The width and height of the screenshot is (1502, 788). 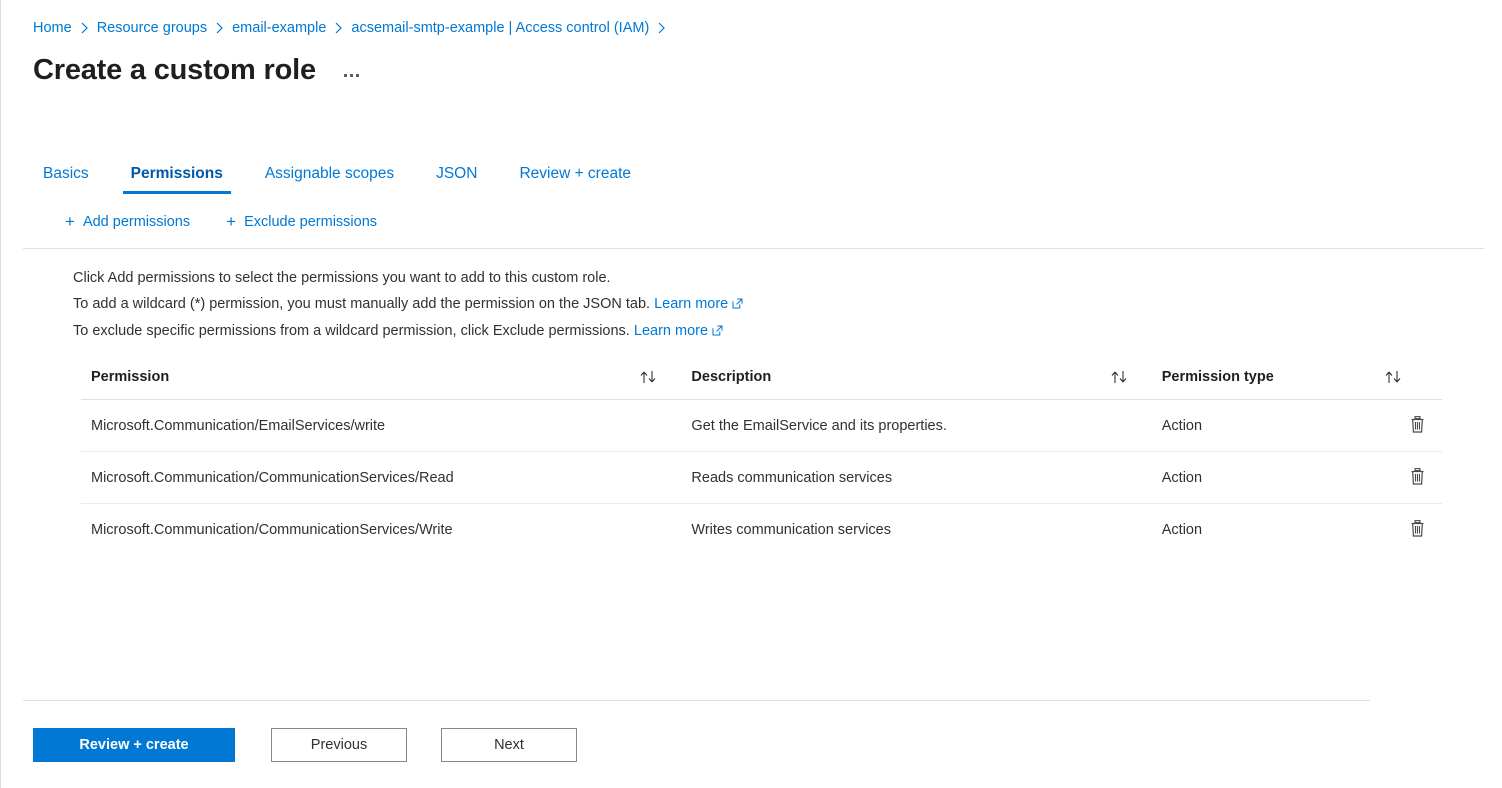 I want to click on command-bar: + Add permissions + Exclude permissions, so click(x=751, y=222).